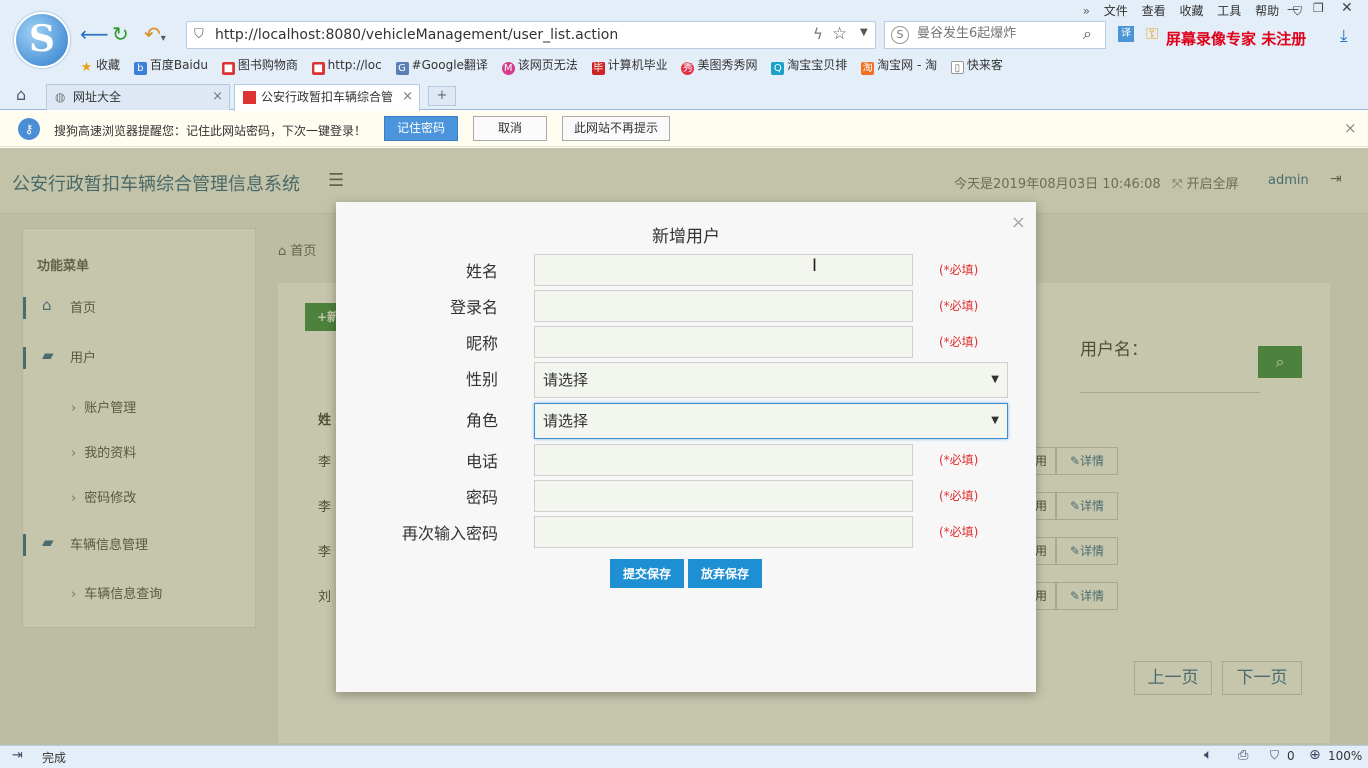  Describe the element at coordinates (1208, 755) in the screenshot. I see `speaker-icon: 🔈︎` at that location.